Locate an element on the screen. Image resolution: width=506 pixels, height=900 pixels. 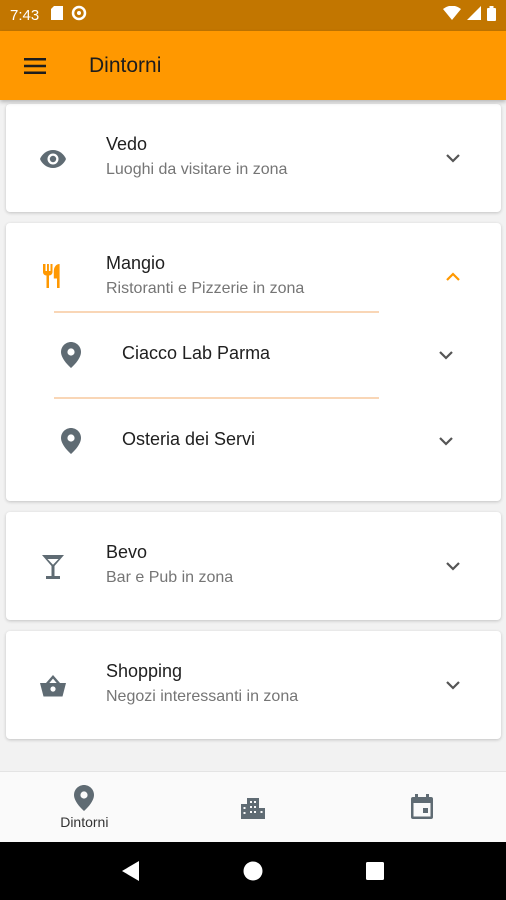
section-header-bevo: Bevo Bar e Pub in zona is located at coordinates (253, 566).